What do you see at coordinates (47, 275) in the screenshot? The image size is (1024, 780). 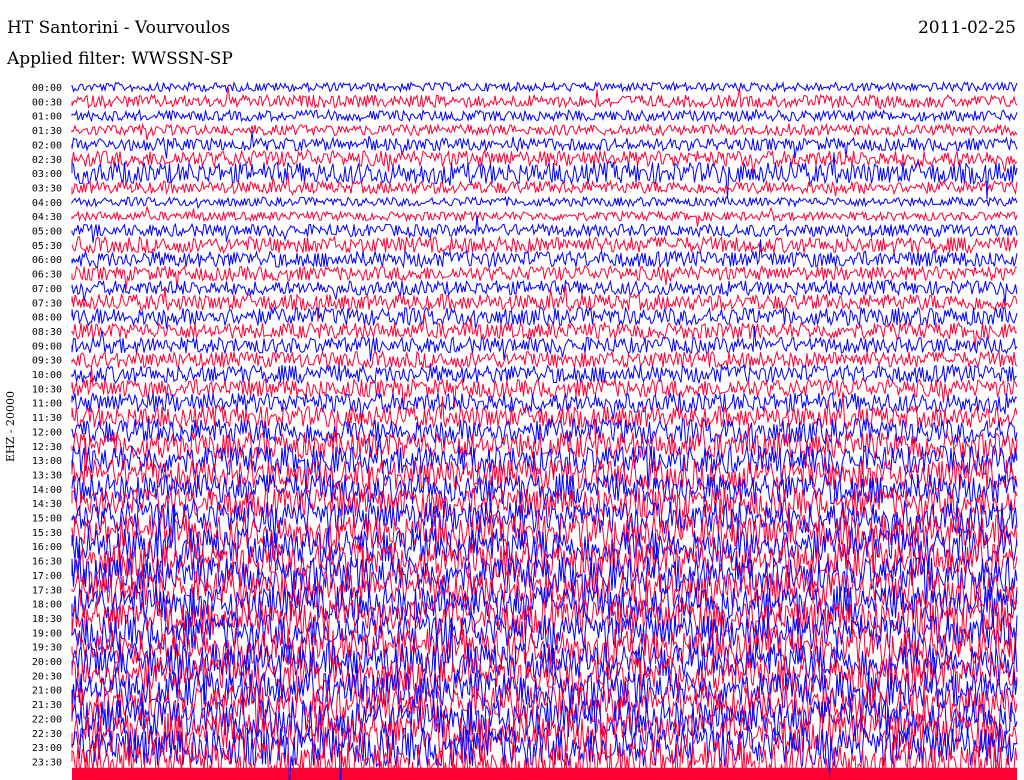 I see `tick-label-0630: 06:30` at bounding box center [47, 275].